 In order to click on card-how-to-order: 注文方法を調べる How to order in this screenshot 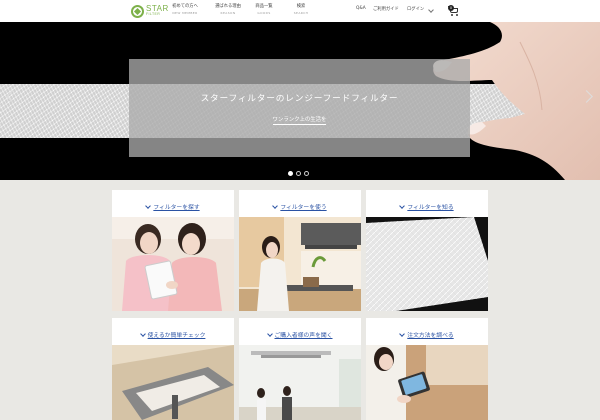, I will do `click(427, 369)`.